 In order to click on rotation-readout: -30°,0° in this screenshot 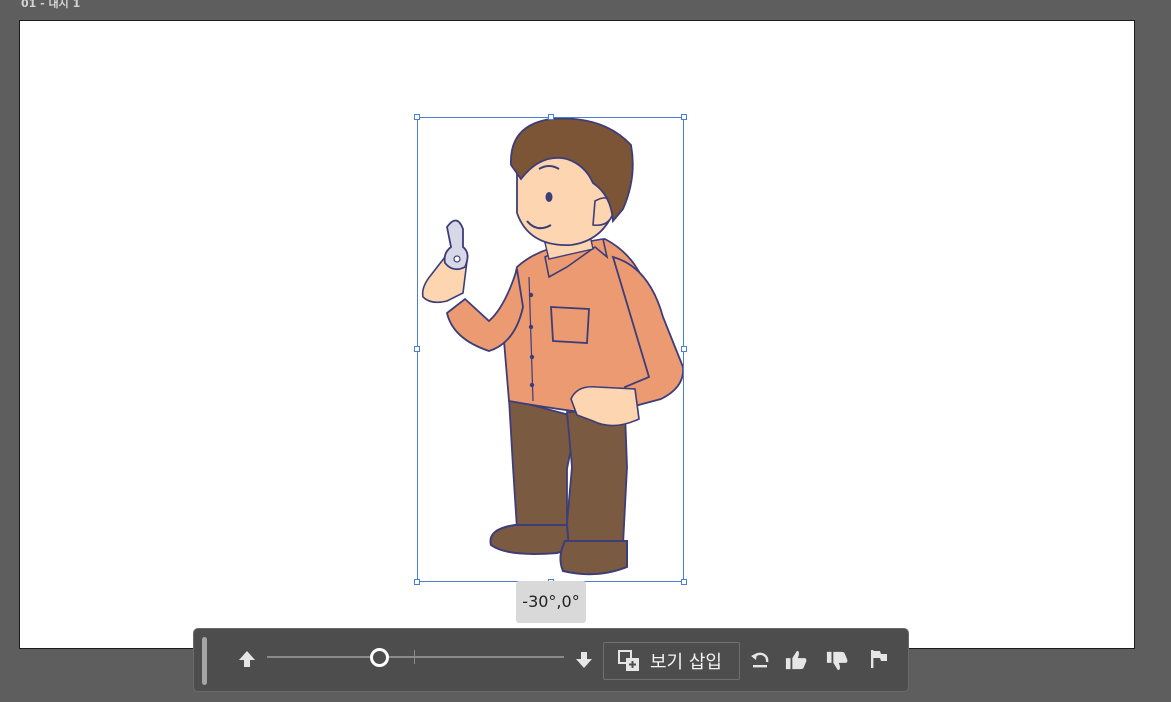, I will do `click(551, 602)`.